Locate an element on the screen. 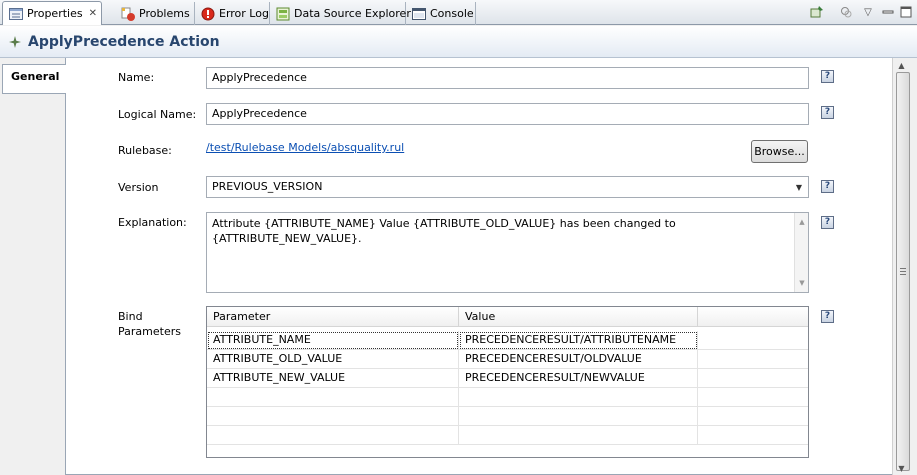  tab-label: Properties is located at coordinates (55, 13).